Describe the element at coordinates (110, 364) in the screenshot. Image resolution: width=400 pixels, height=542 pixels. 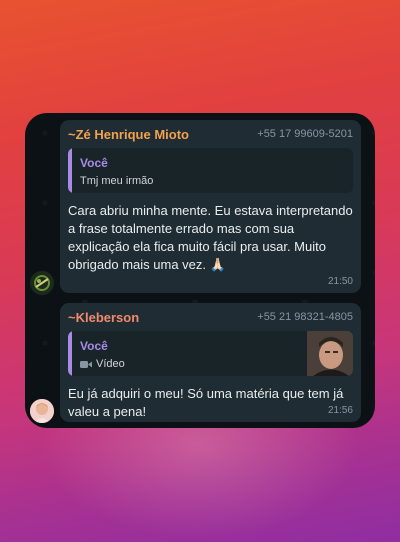
I see `quote-text: Vídeo` at that location.